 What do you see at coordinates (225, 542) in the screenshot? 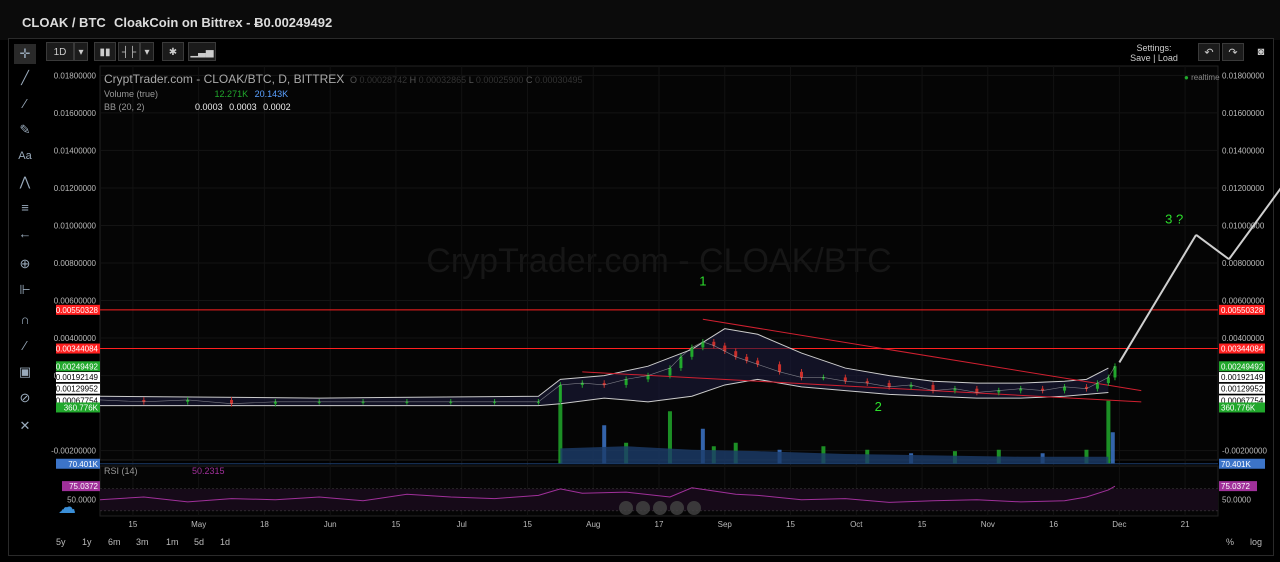
I see `range-1d: 1d` at bounding box center [225, 542].